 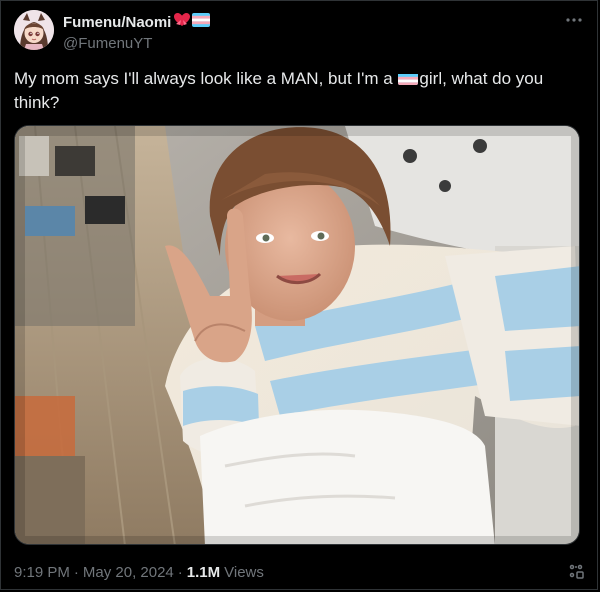 What do you see at coordinates (182, 22) in the screenshot?
I see `heart-ribbon-emoji` at bounding box center [182, 22].